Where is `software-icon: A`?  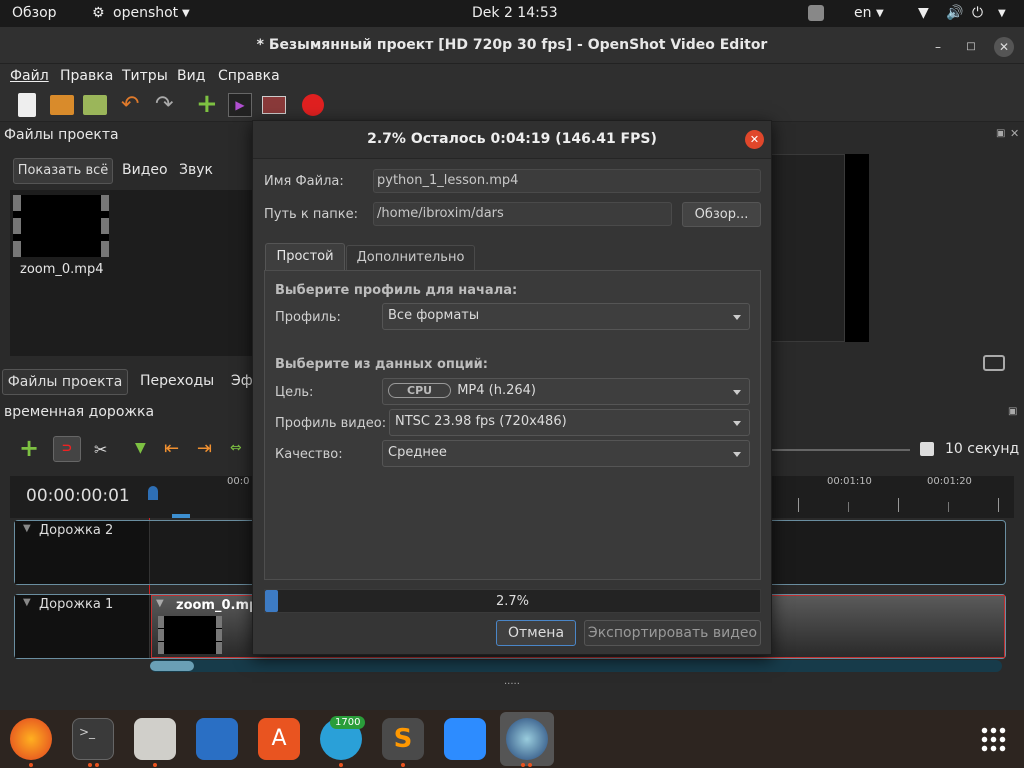 software-icon: A is located at coordinates (279, 739).